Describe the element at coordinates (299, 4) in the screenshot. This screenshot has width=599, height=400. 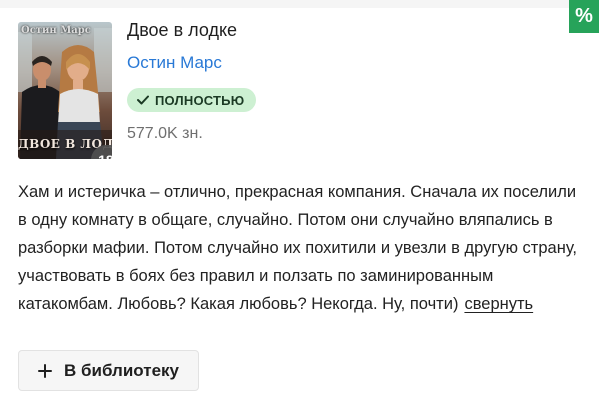
I see `top-band` at that location.